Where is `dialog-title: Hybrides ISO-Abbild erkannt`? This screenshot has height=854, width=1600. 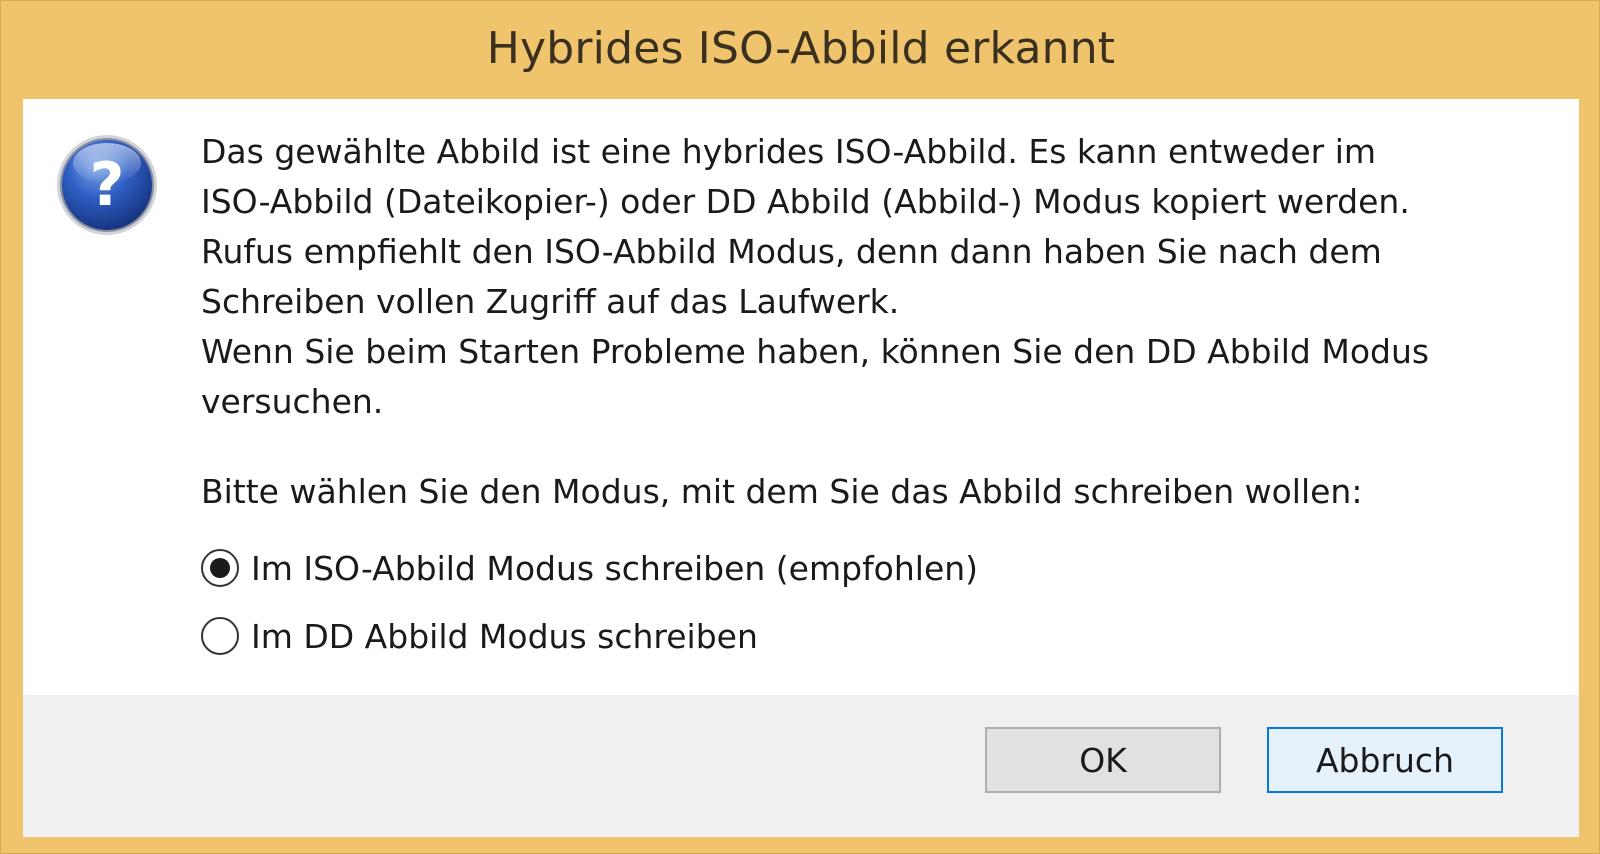
dialog-title: Hybrides ISO-Abbild erkannt is located at coordinates (801, 48).